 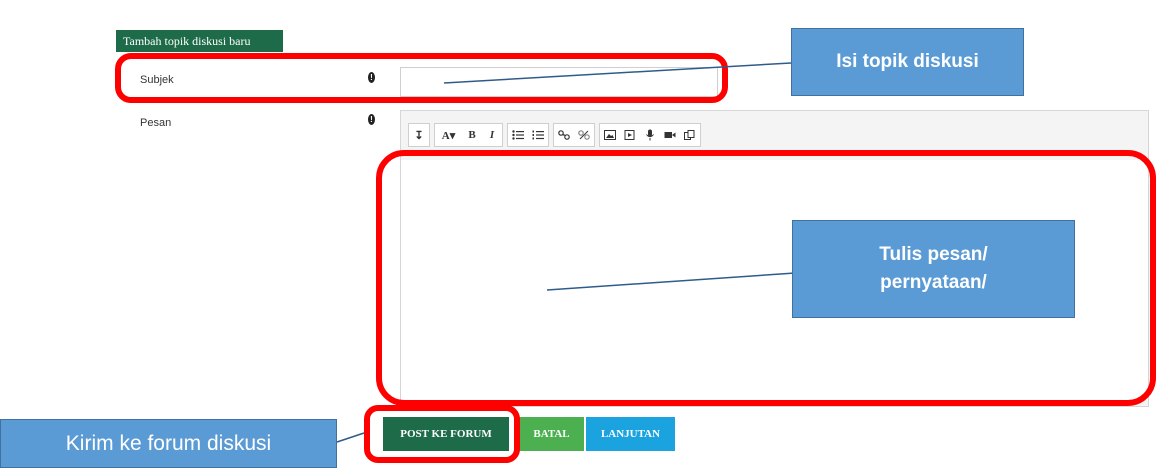 I want to click on message-callout-line2: pernyataan/, so click(x=933, y=282).